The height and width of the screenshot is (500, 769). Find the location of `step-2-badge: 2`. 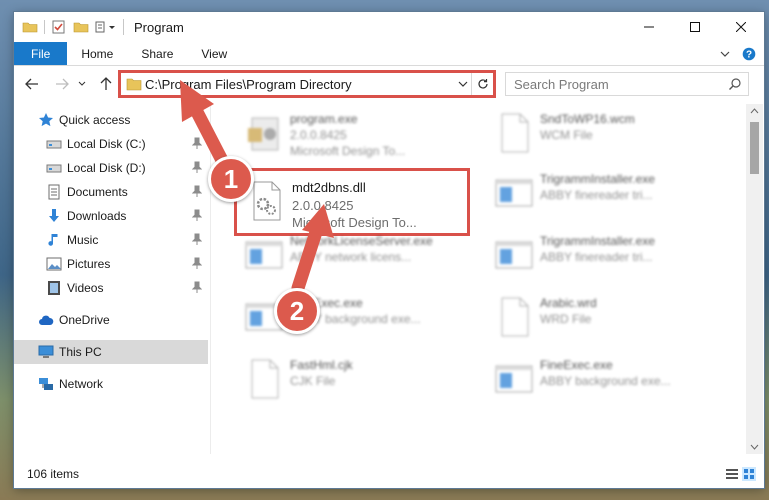

step-2-badge: 2 is located at coordinates (297, 311).